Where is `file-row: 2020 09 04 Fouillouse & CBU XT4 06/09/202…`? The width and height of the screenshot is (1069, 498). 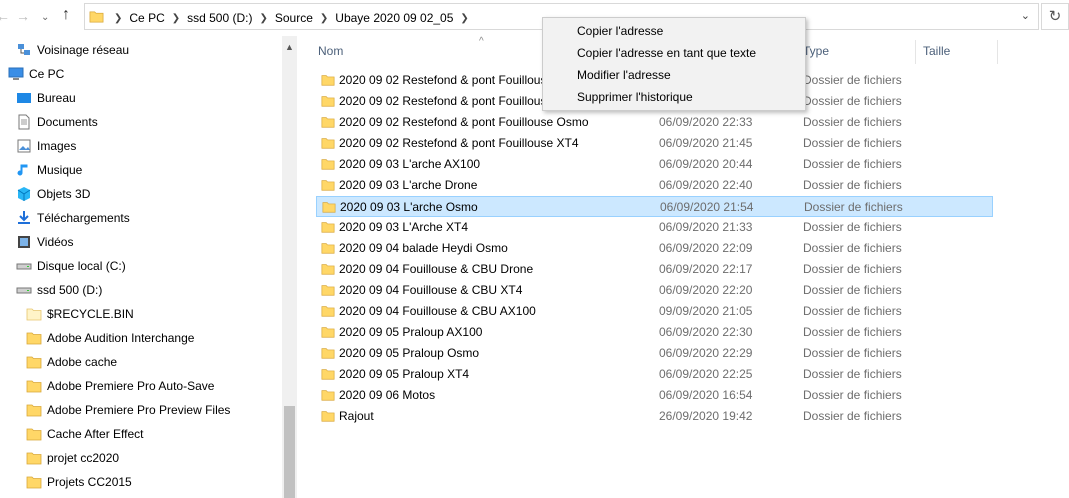
file-row: 2020 09 04 Fouillouse & CBU XT4 06/09/202… is located at coordinates (654, 290).